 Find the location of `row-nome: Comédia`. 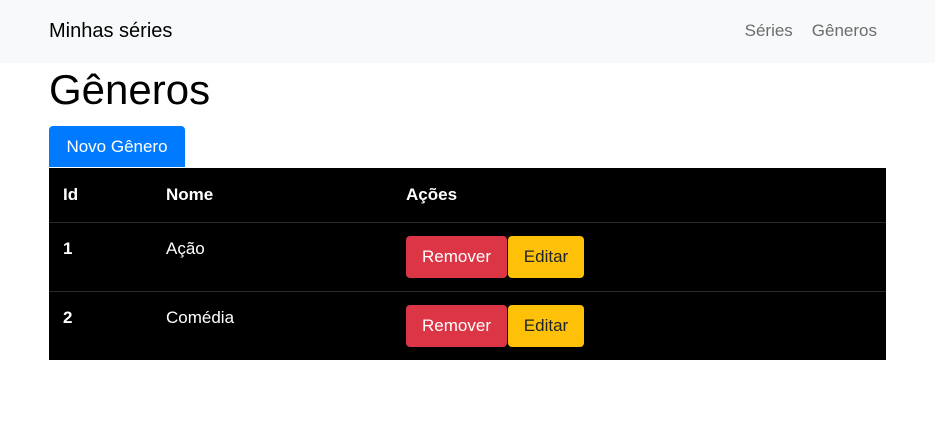

row-nome: Comédia is located at coordinates (200, 317).